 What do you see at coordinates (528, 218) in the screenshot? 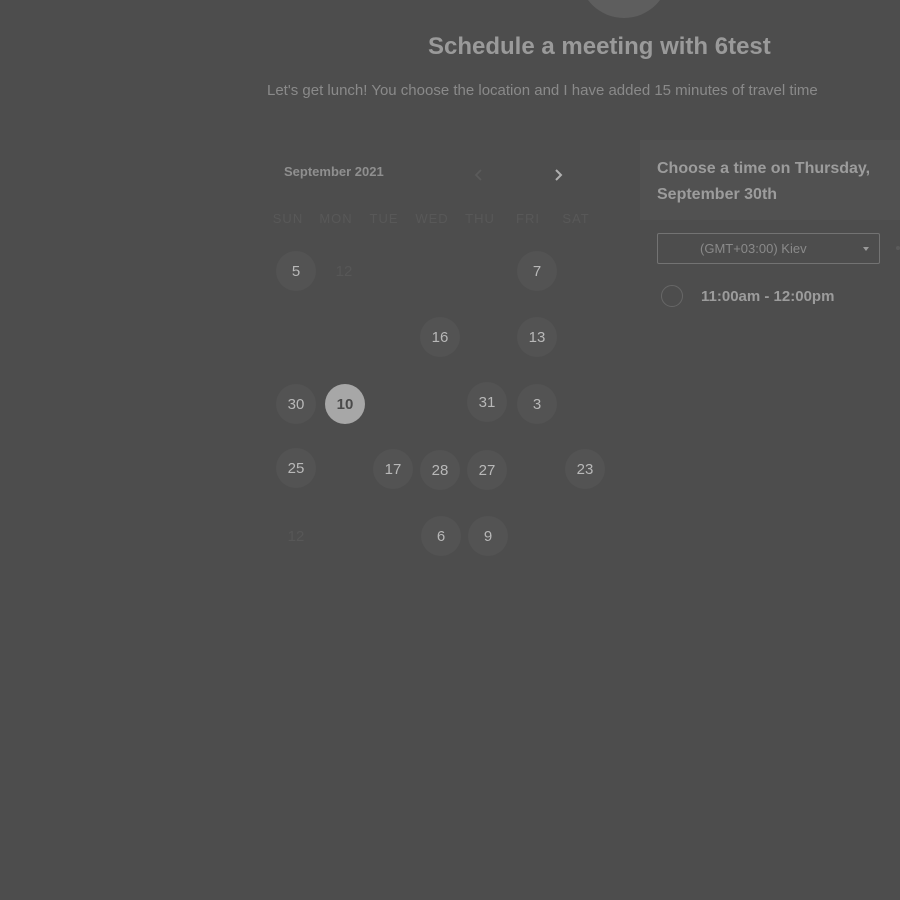
I see `weekday-label: FRI` at bounding box center [528, 218].